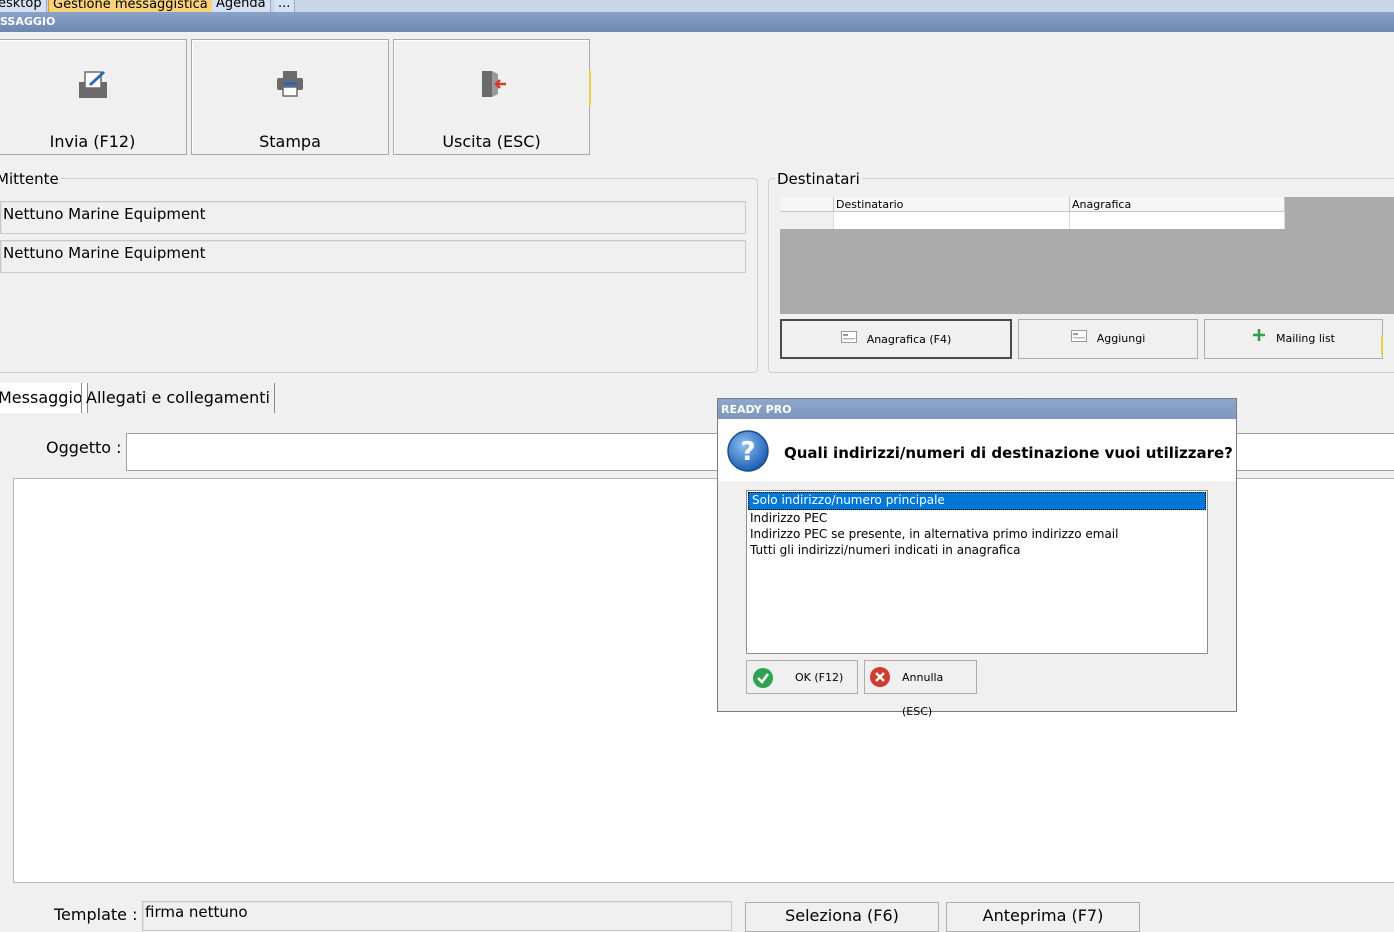  I want to click on question-icon: ?, so click(748, 453).